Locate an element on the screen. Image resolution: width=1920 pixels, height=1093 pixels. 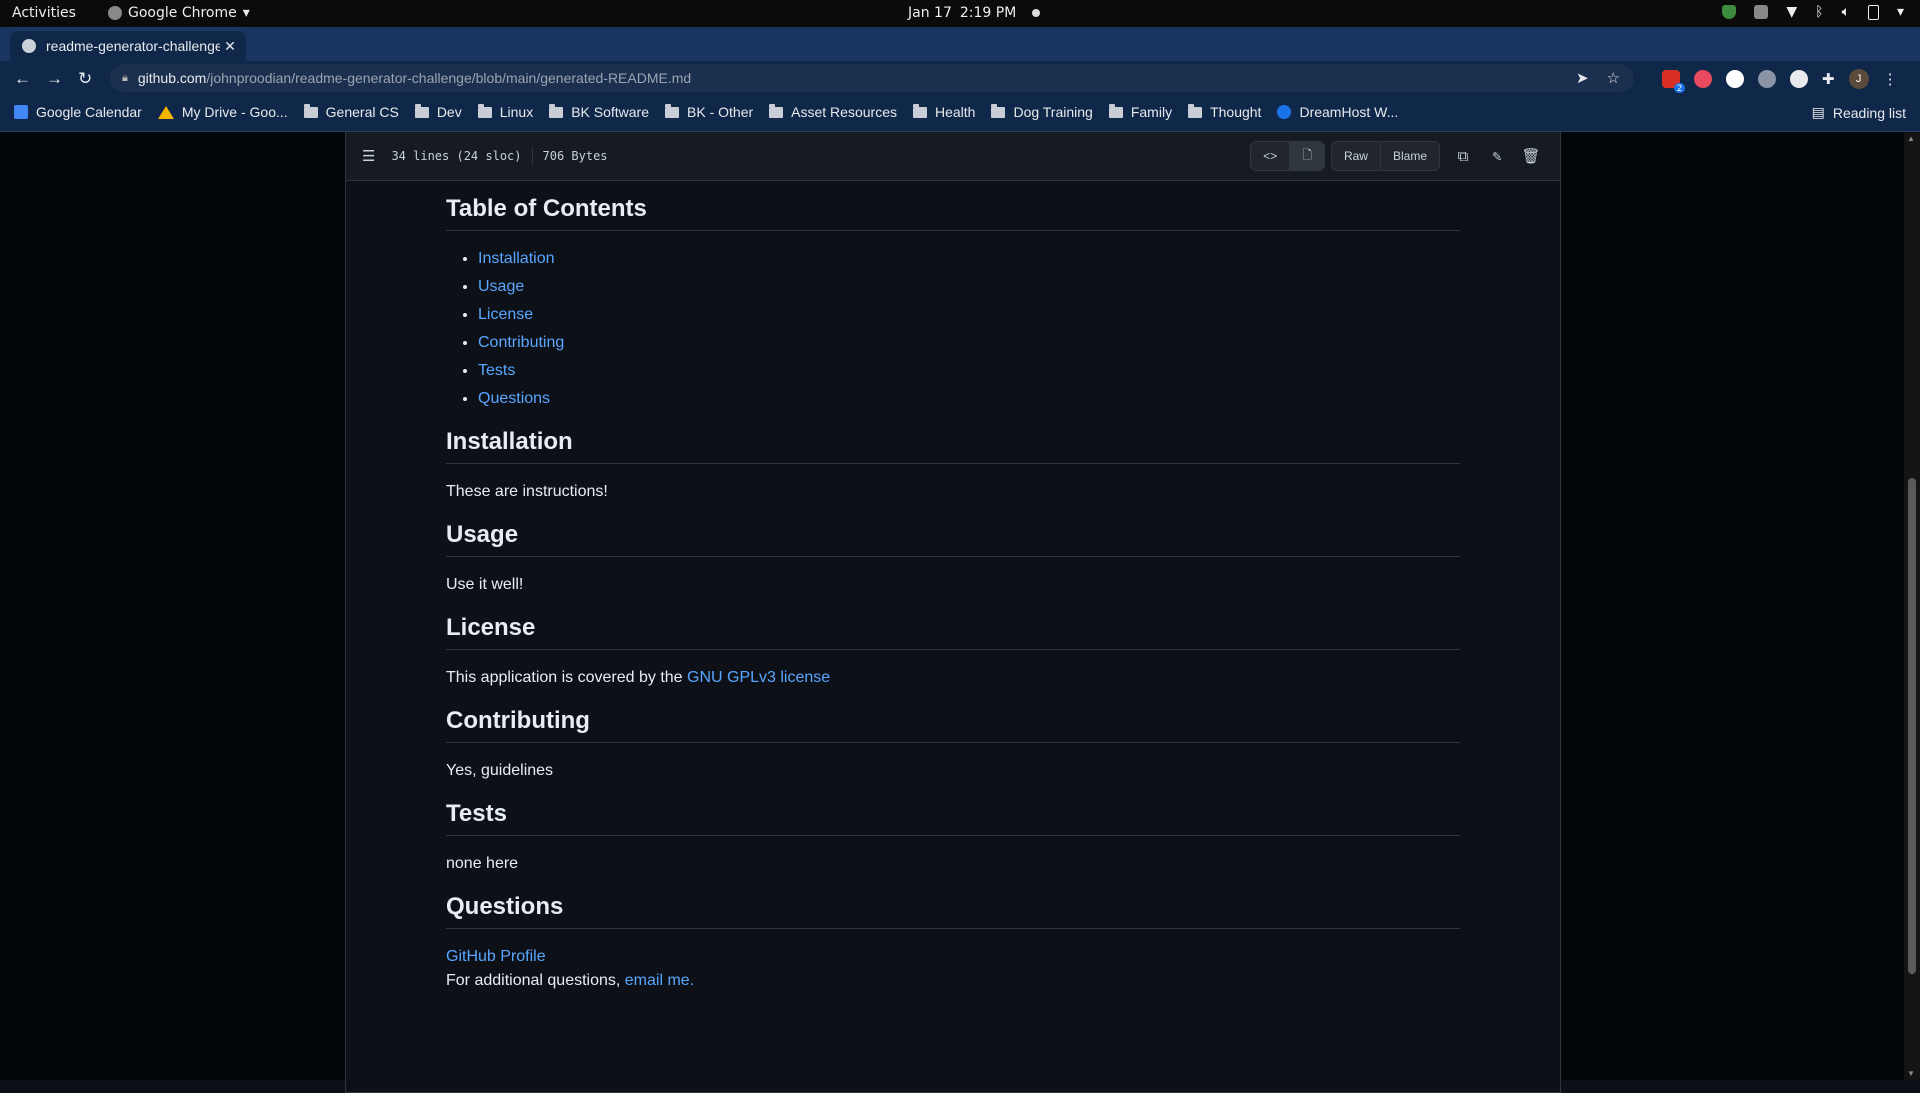
menu-kebab-icon: ⋮ is located at coordinates (1890, 79).